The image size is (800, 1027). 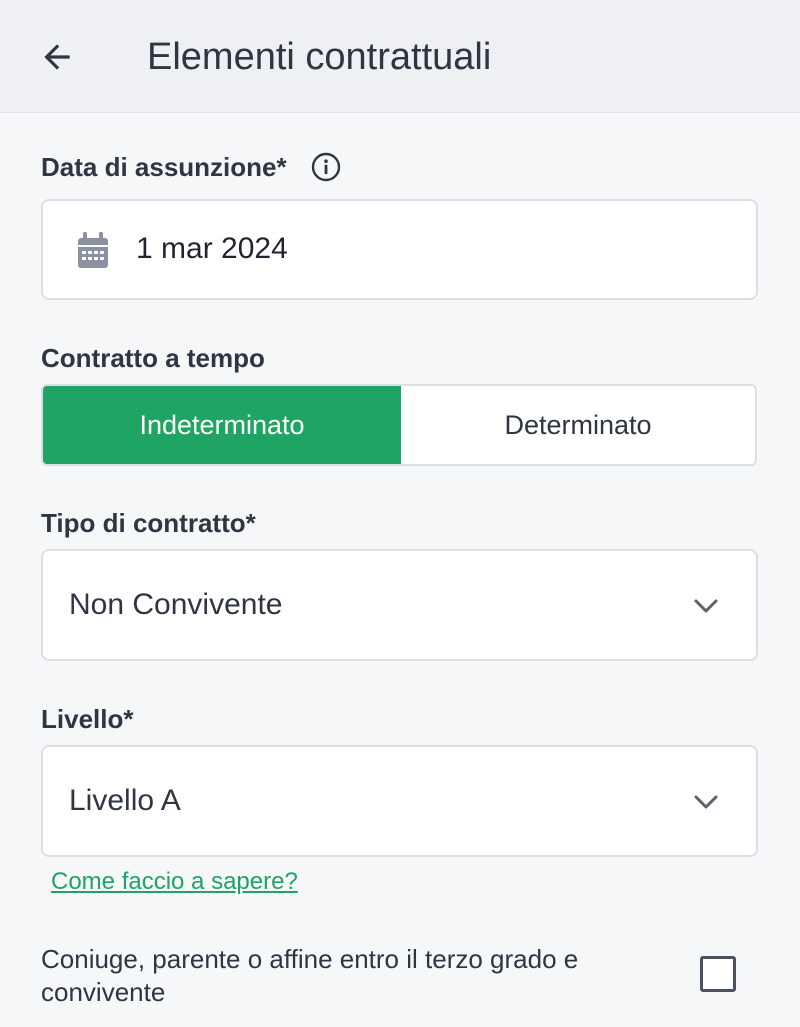 What do you see at coordinates (164, 167) in the screenshot?
I see `hire-date-label: Data di assunzione*` at bounding box center [164, 167].